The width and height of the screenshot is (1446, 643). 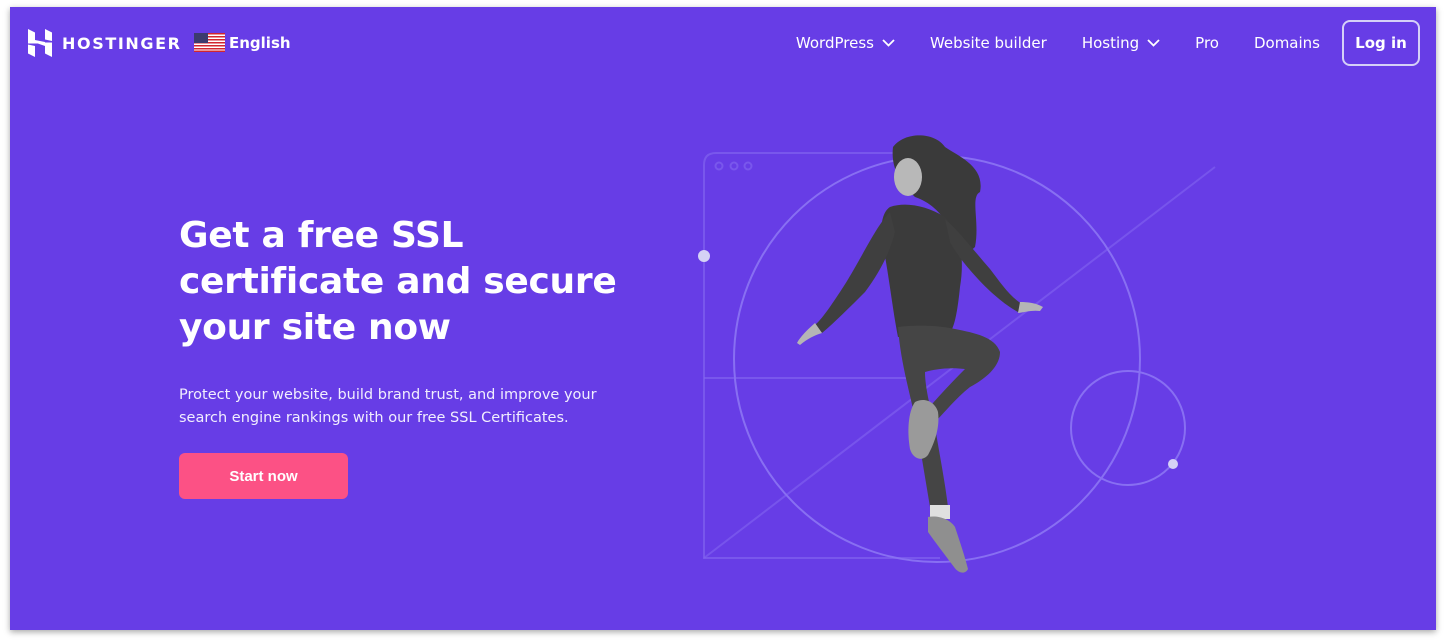 I want to click on nav-item-wordpress: WordPress, so click(x=845, y=43).